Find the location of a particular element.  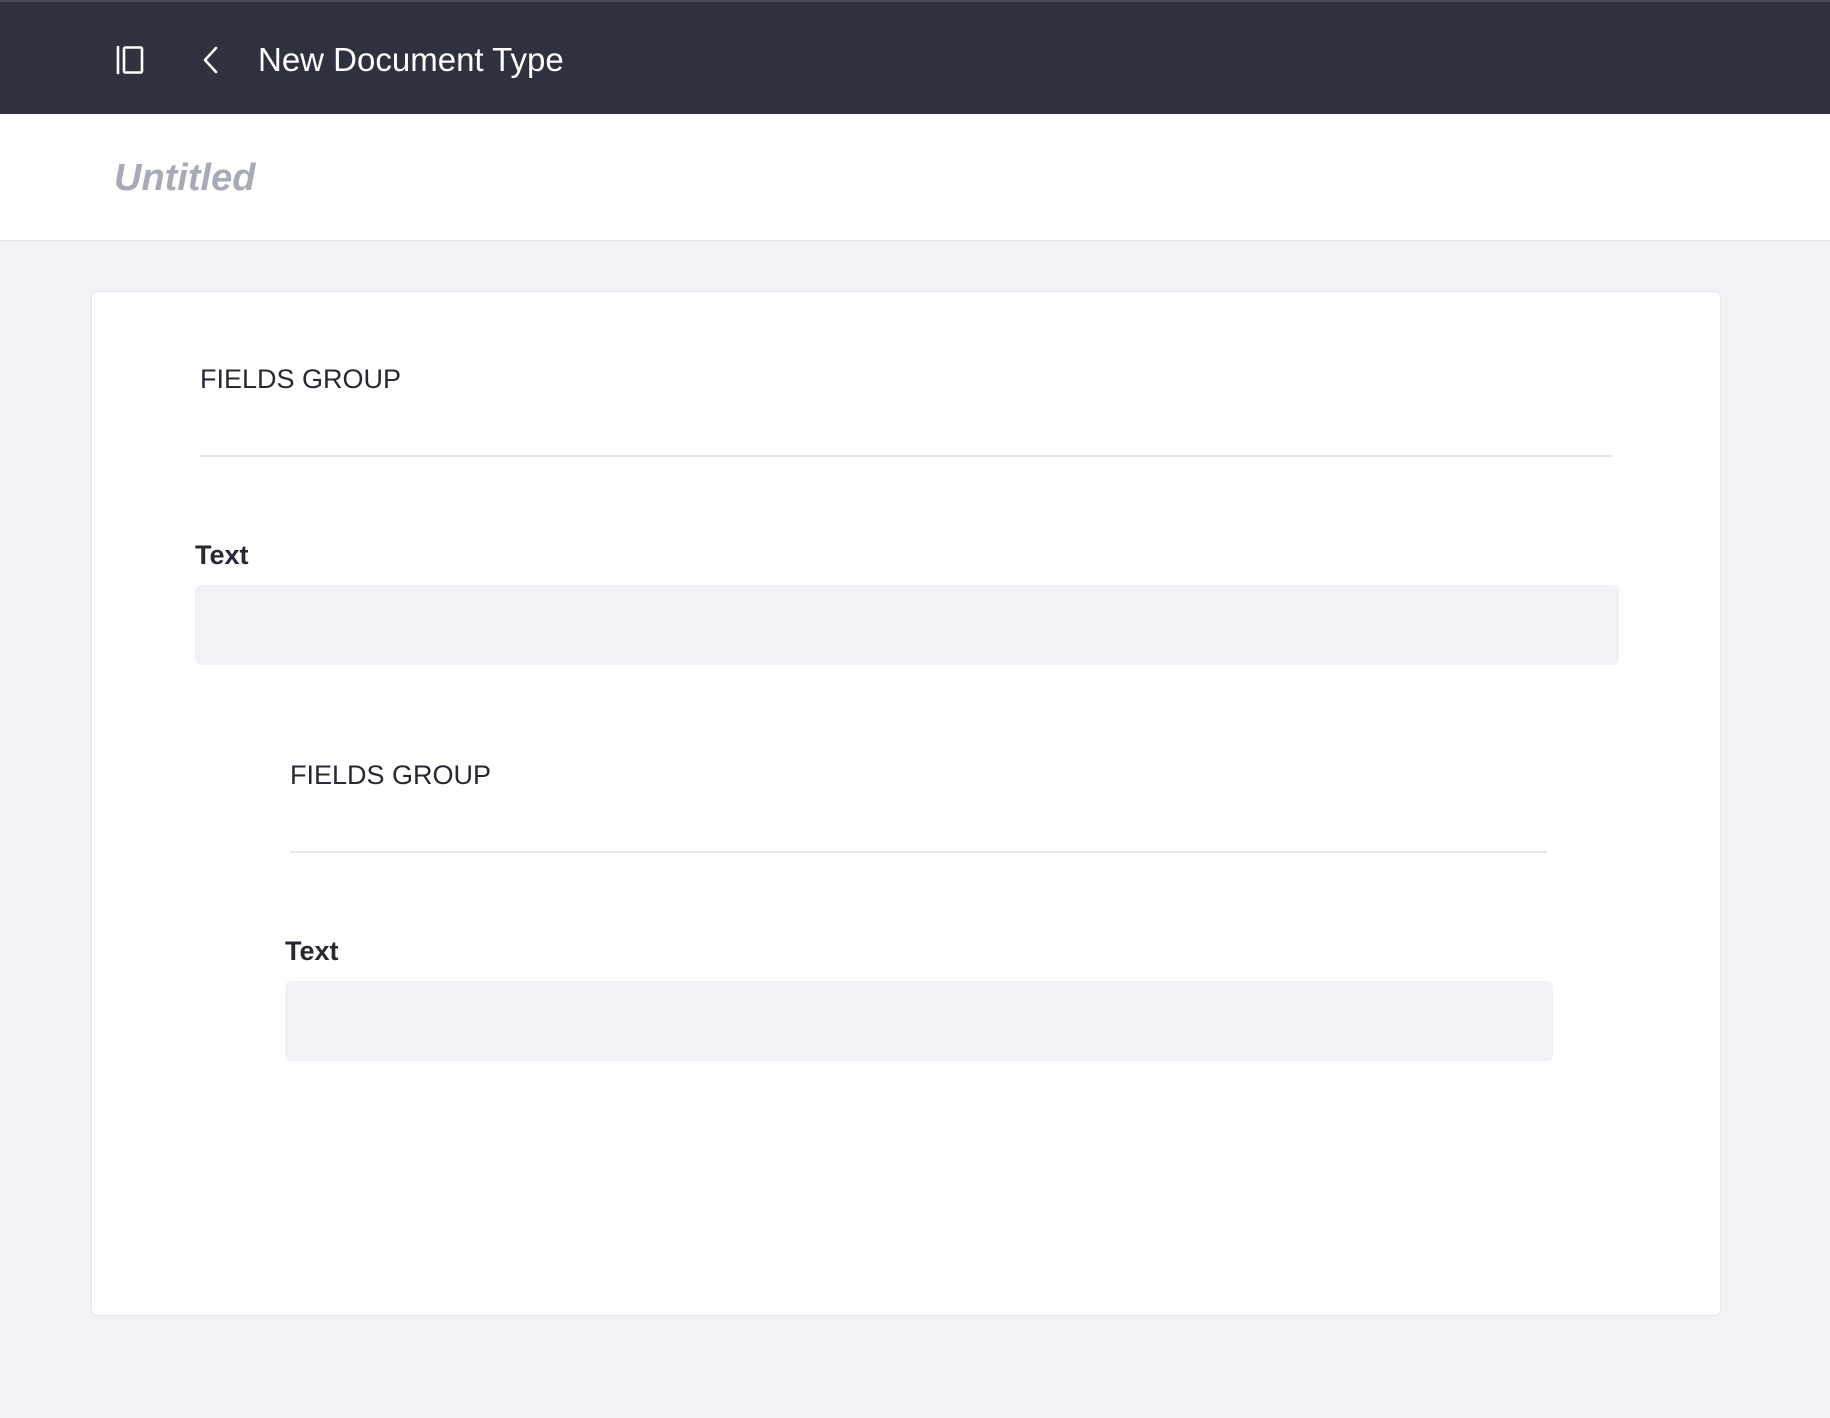

text-field-input is located at coordinates (907, 625).